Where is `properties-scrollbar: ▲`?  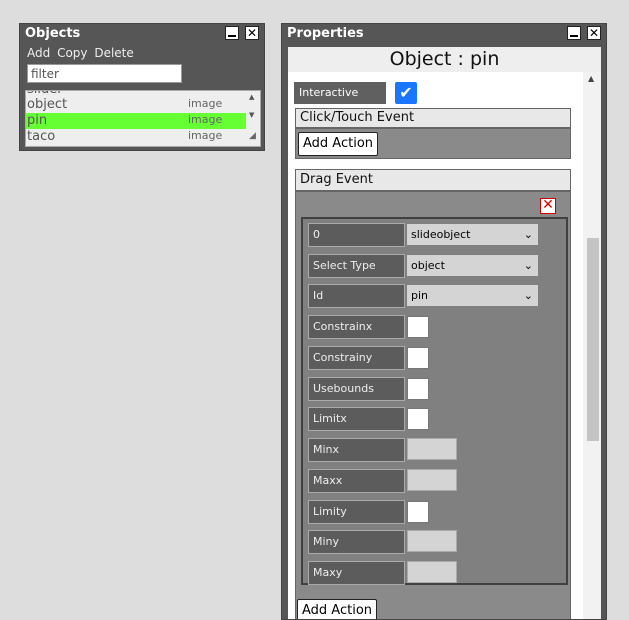 properties-scrollbar: ▲ is located at coordinates (592, 345).